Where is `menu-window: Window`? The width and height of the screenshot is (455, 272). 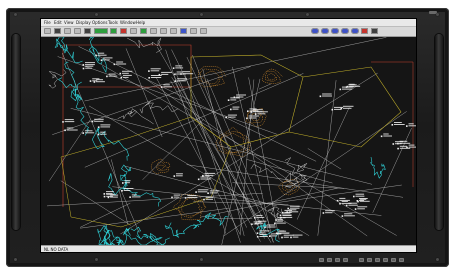 menu-window: Window is located at coordinates (128, 22).